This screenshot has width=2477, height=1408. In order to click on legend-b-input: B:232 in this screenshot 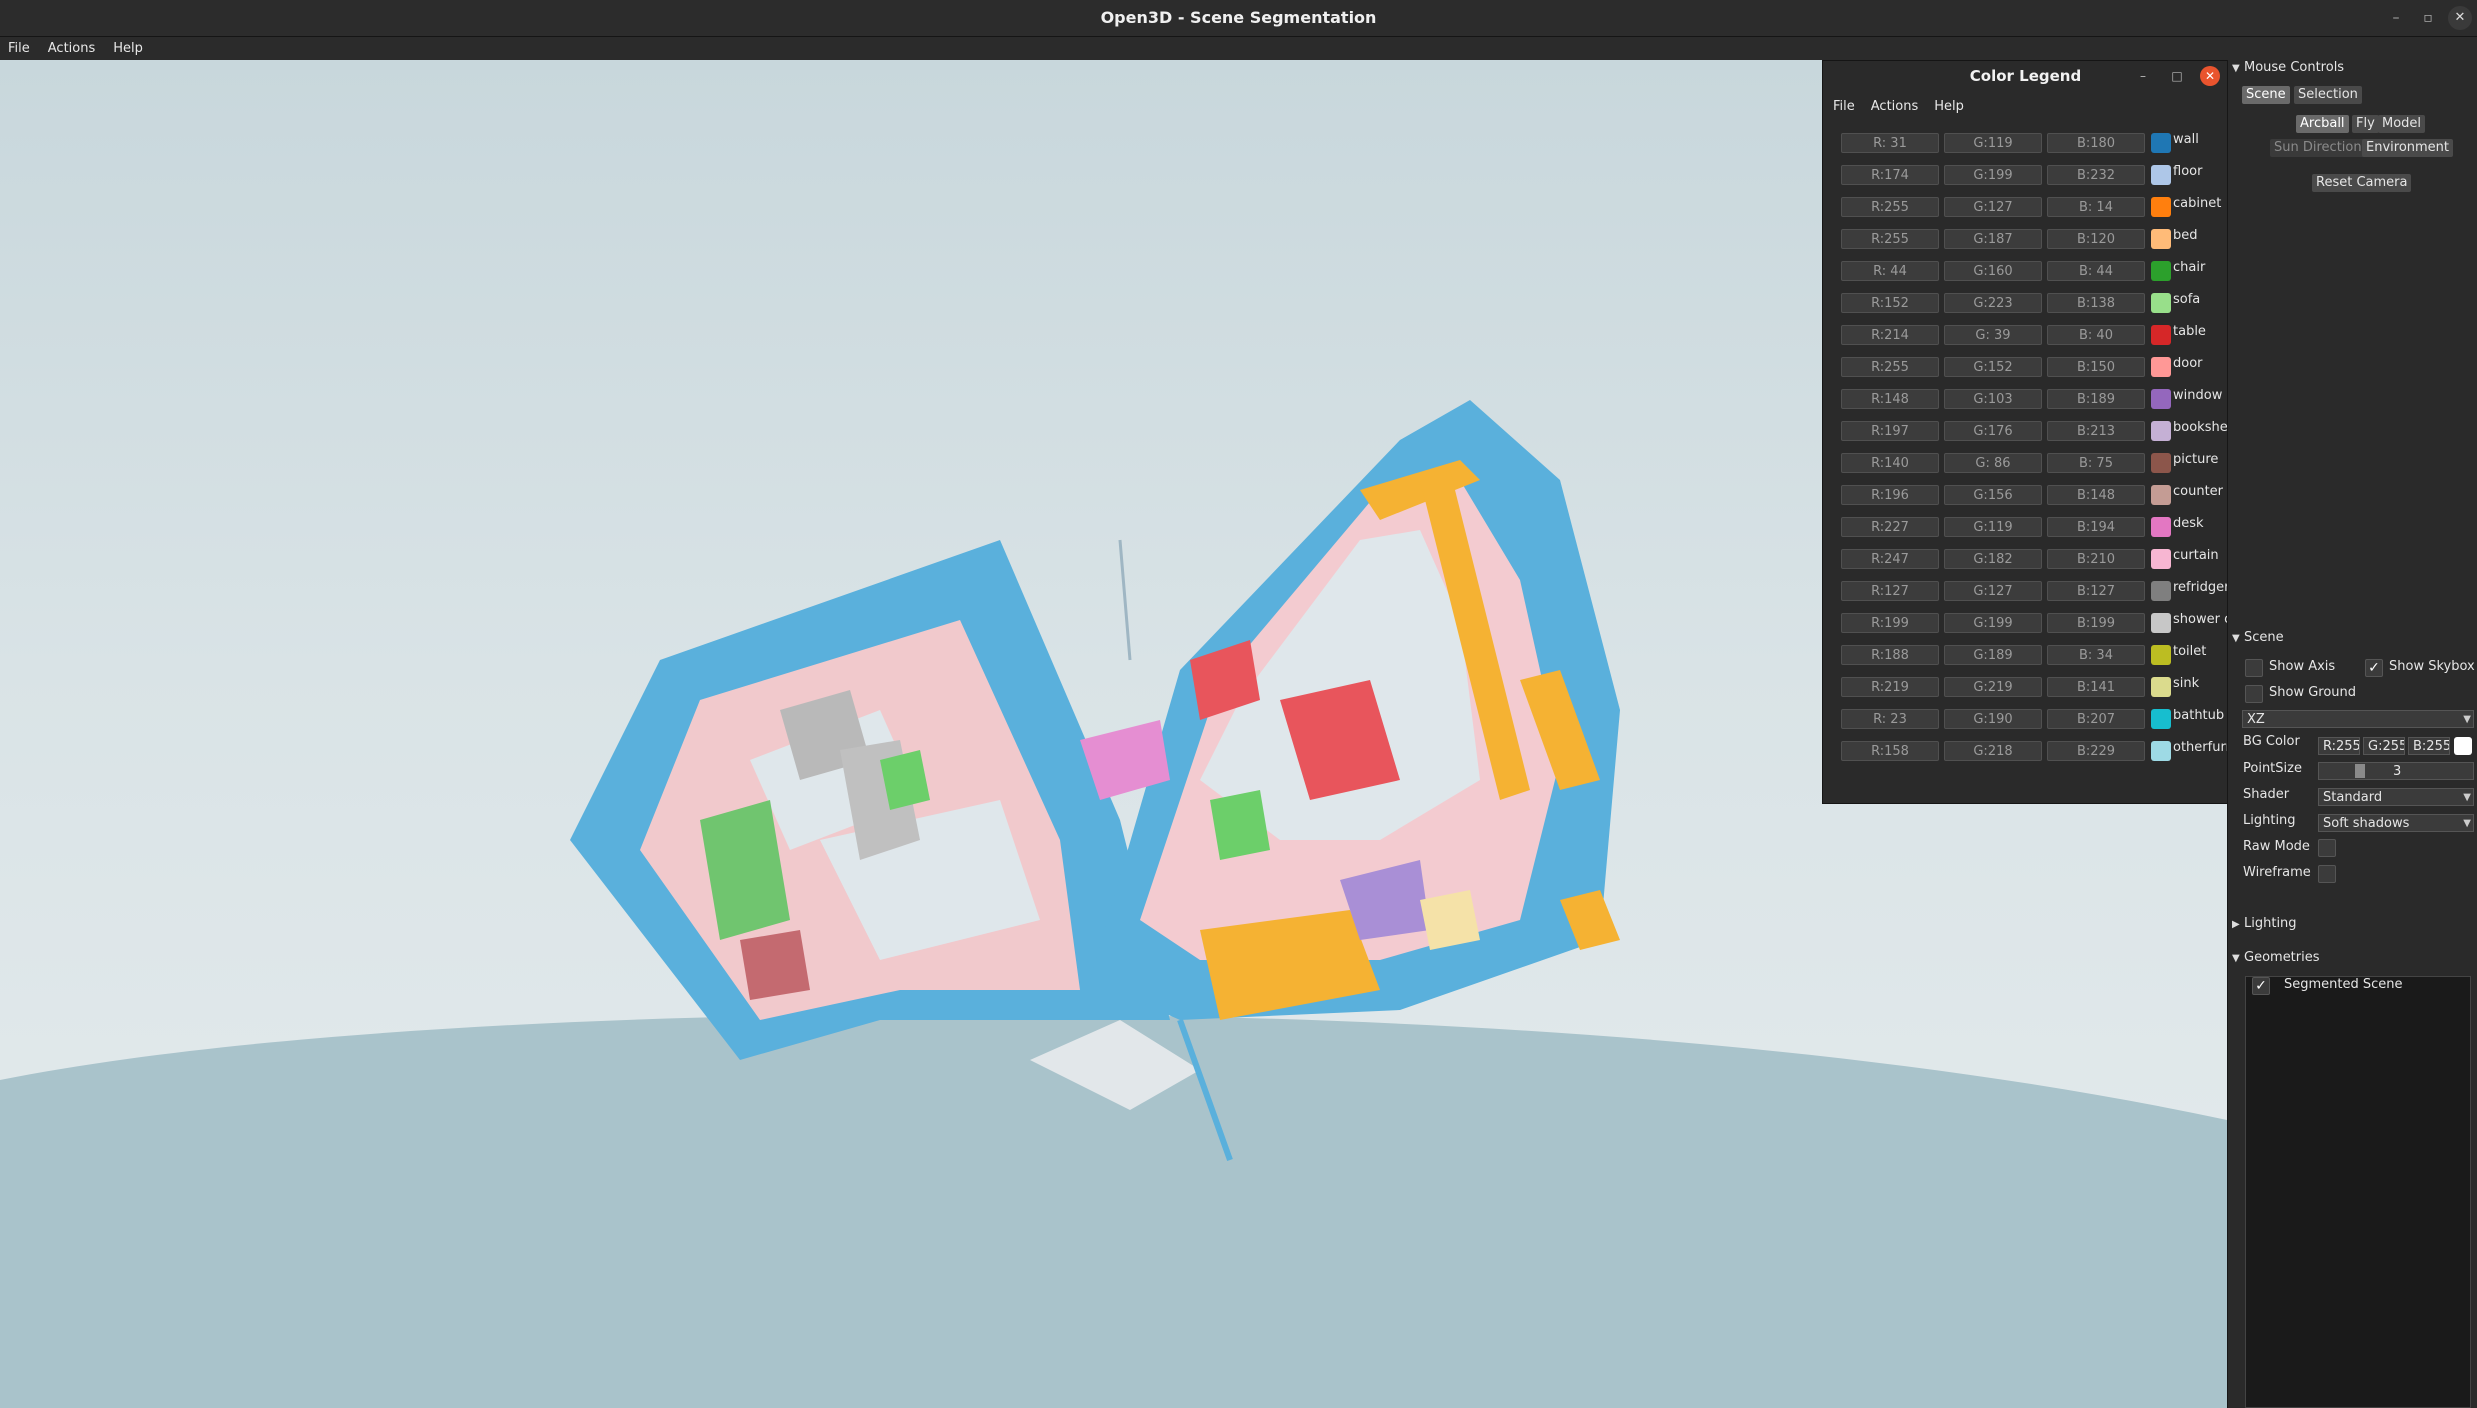, I will do `click(2096, 175)`.